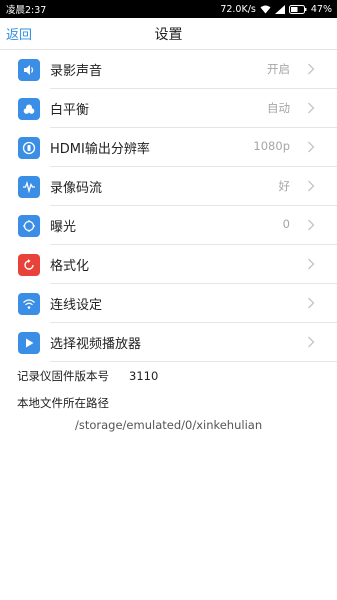  Describe the element at coordinates (297, 9) in the screenshot. I see `battery-icon` at that location.